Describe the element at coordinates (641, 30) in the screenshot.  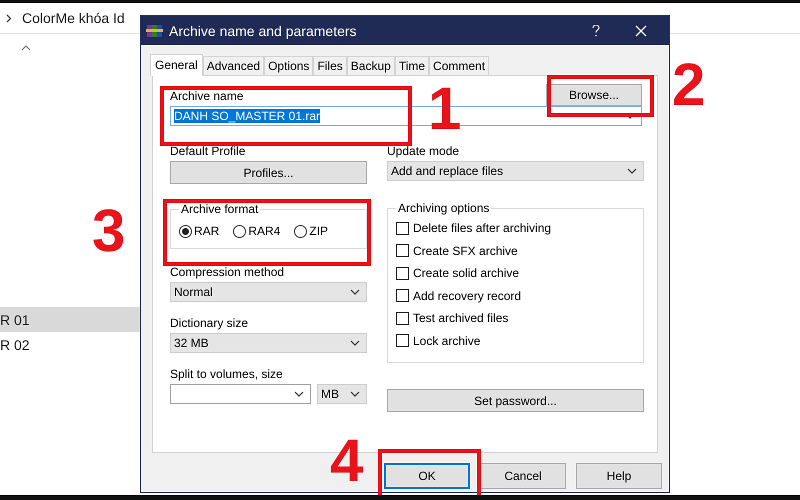
I see `close-icon` at that location.